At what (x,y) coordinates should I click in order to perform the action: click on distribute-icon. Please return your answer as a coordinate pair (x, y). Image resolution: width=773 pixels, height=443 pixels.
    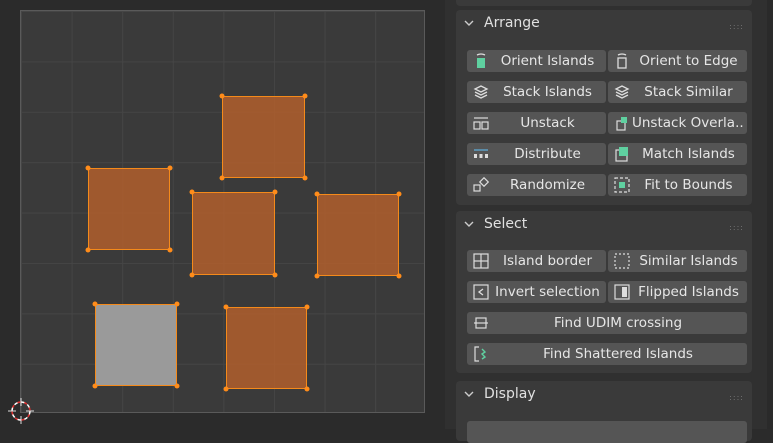
    Looking at the image, I should click on (481, 153).